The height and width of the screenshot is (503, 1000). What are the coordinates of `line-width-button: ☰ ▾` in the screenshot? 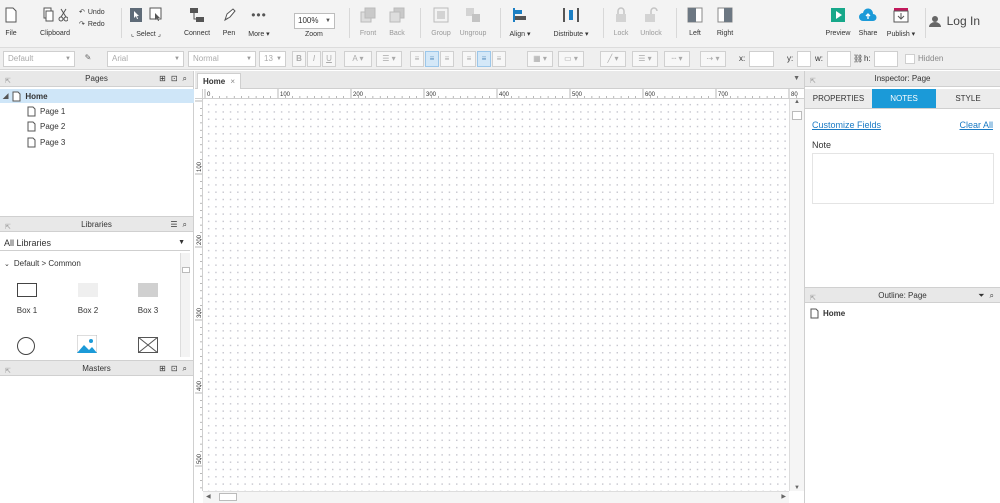 It's located at (645, 59).